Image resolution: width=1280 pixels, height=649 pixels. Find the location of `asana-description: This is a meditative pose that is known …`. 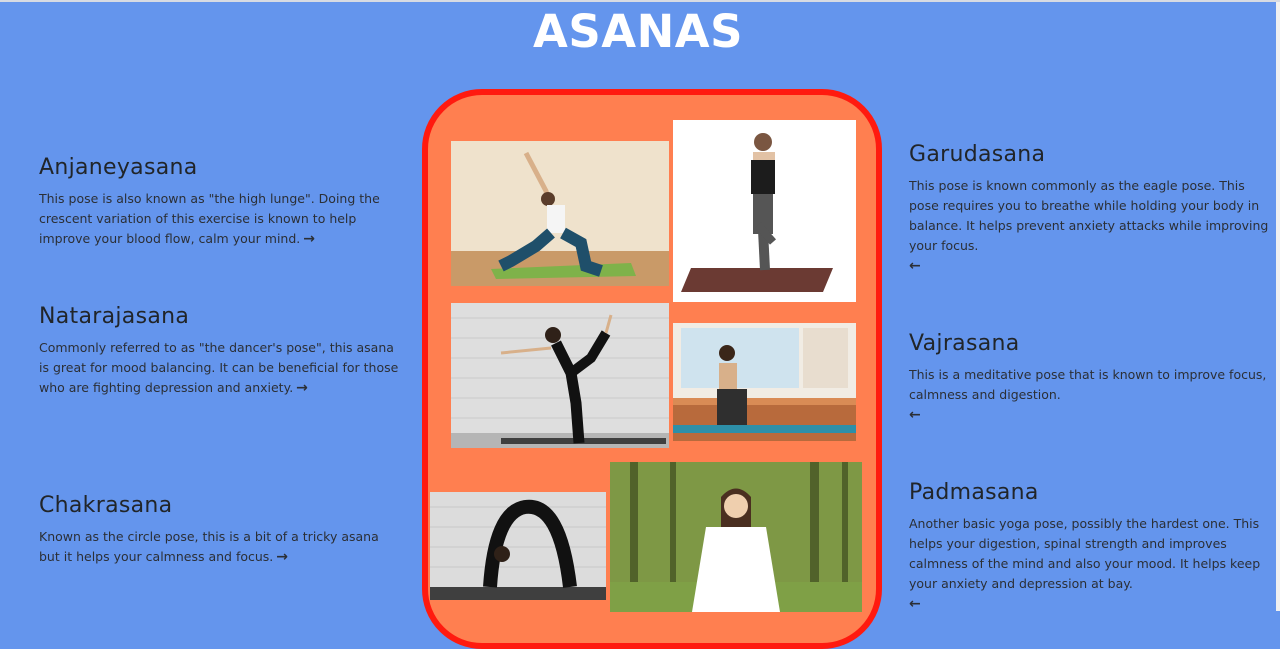

asana-description: This is a meditative pose that is known … is located at coordinates (1089, 395).